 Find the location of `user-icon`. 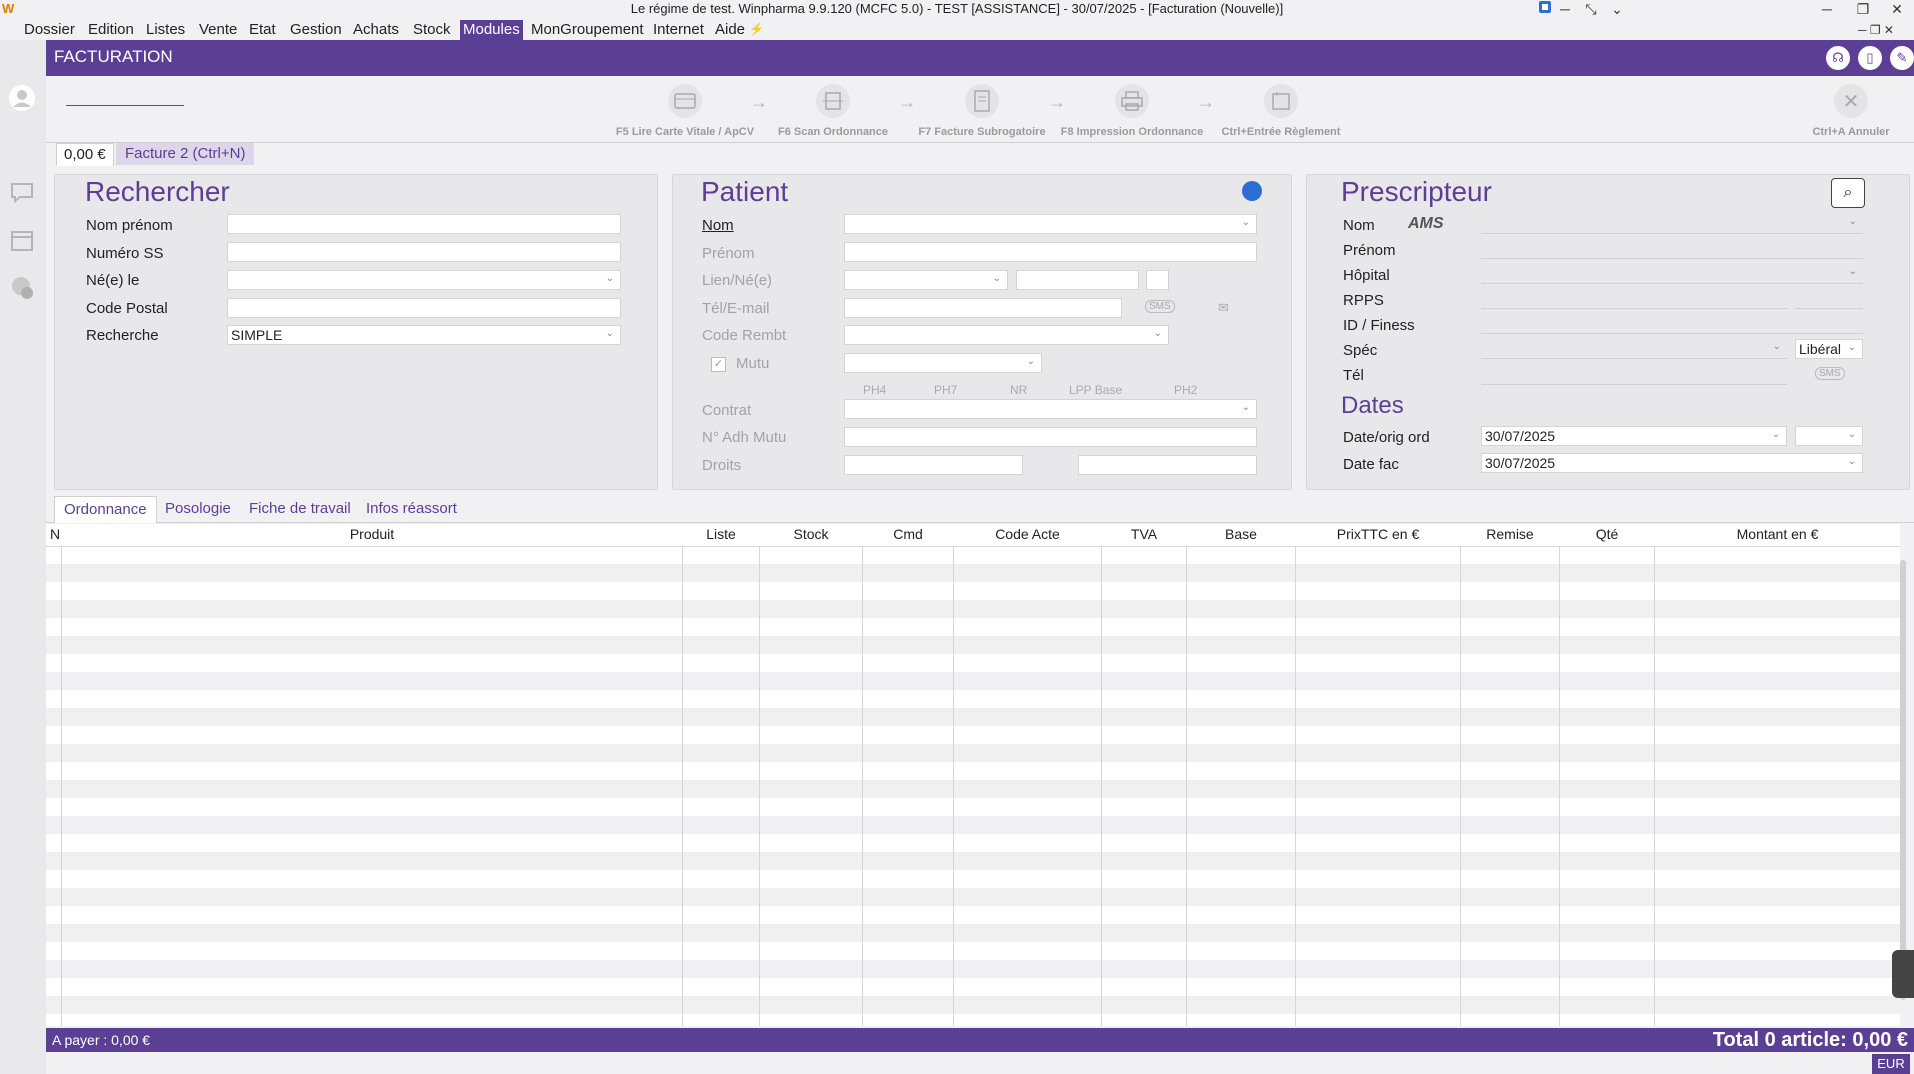

user-icon is located at coordinates (22, 98).